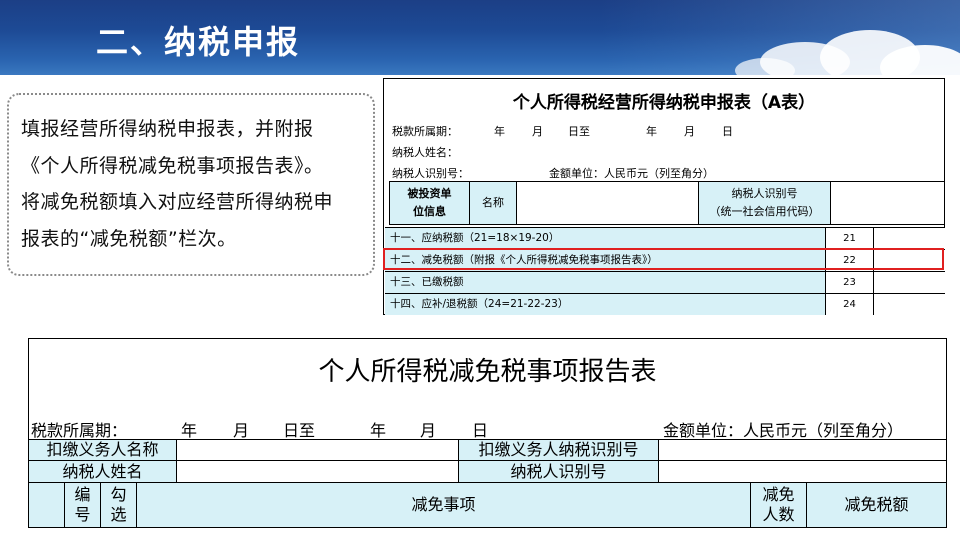 The width and height of the screenshot is (960, 540). I want to click on header-banner: 二、纳税申报, so click(480, 37).